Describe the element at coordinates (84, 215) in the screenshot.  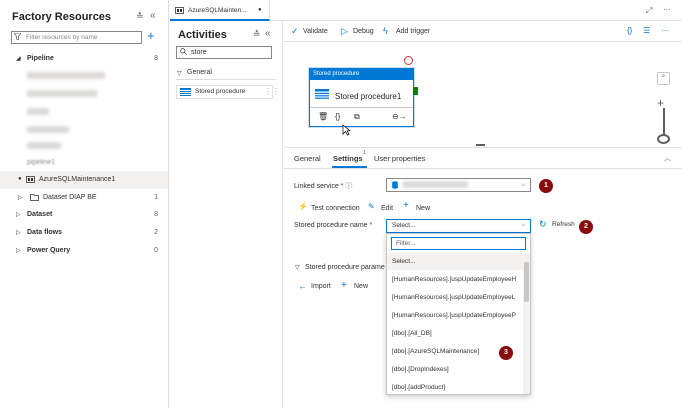
I see `tree-item-dataset: ▷ Dataset 8` at that location.